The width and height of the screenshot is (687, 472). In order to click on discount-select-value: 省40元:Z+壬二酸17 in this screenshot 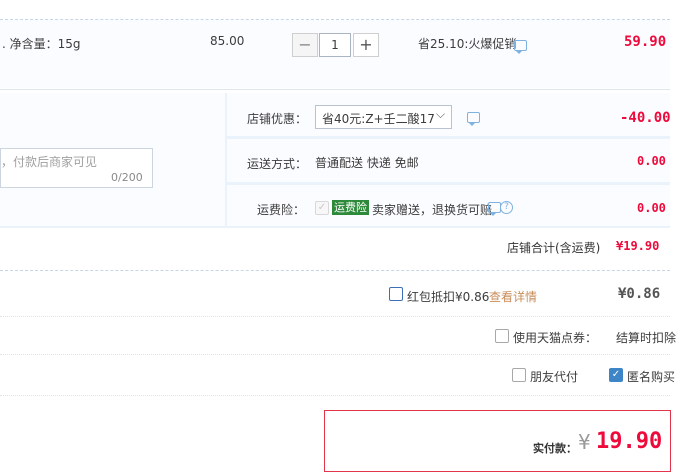, I will do `click(378, 119)`.